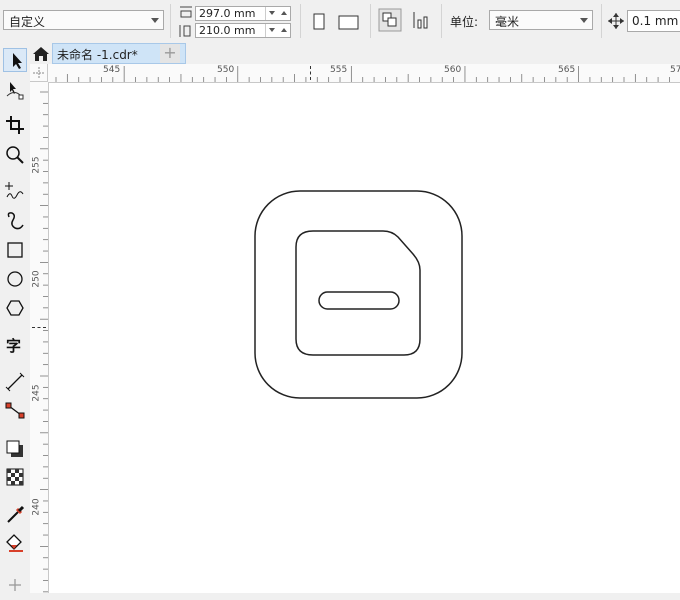 The height and width of the screenshot is (600, 680). I want to click on portrait-icon, so click(319, 21).